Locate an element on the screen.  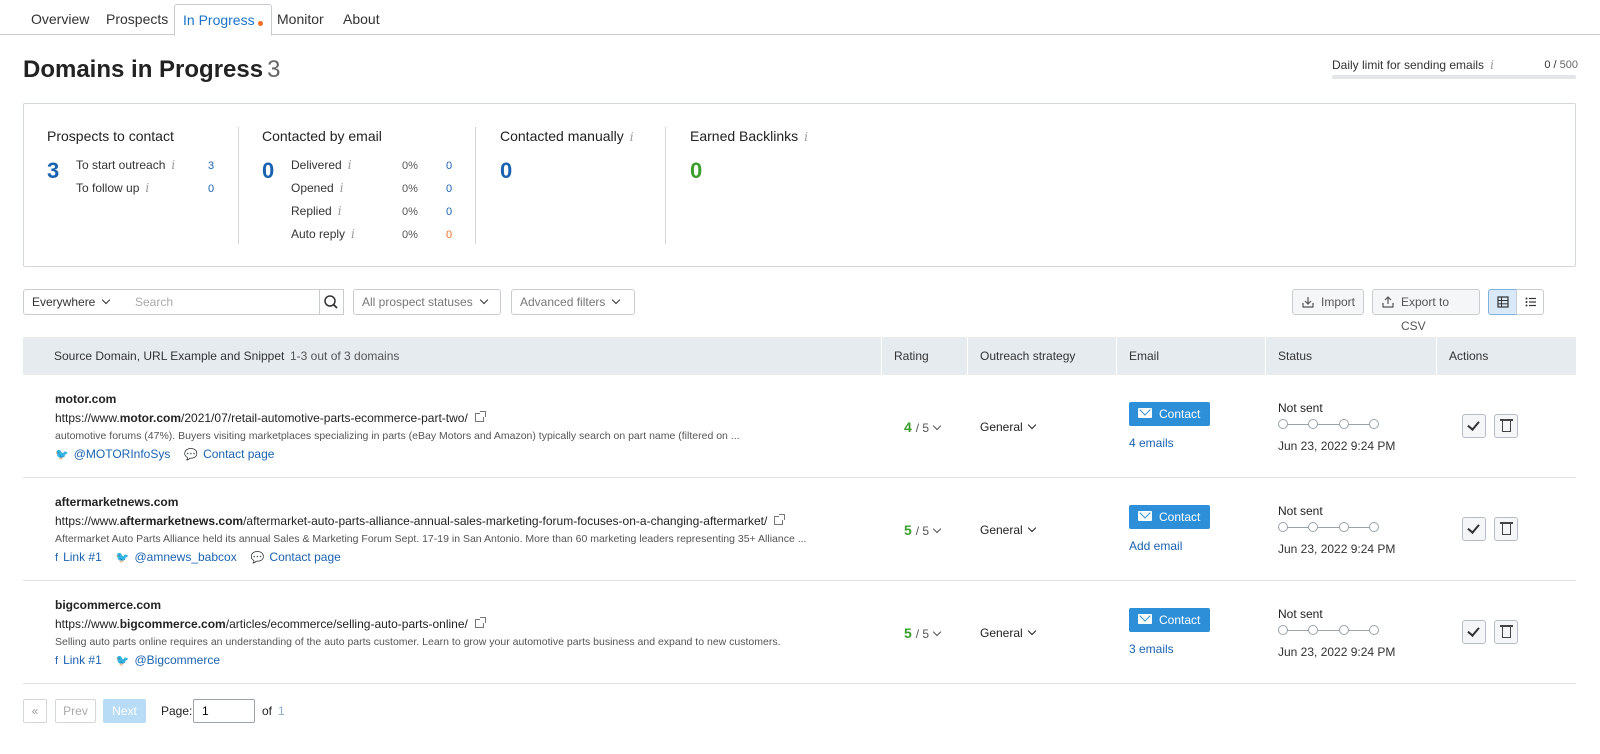
opened-value: 0 is located at coordinates (449, 189).